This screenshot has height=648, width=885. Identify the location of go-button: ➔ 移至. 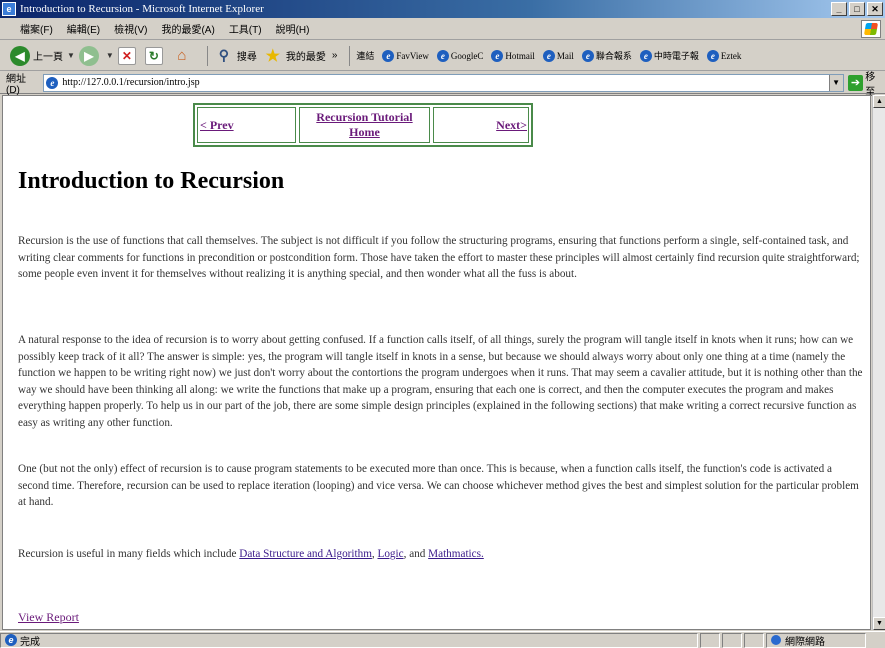
(866, 83).